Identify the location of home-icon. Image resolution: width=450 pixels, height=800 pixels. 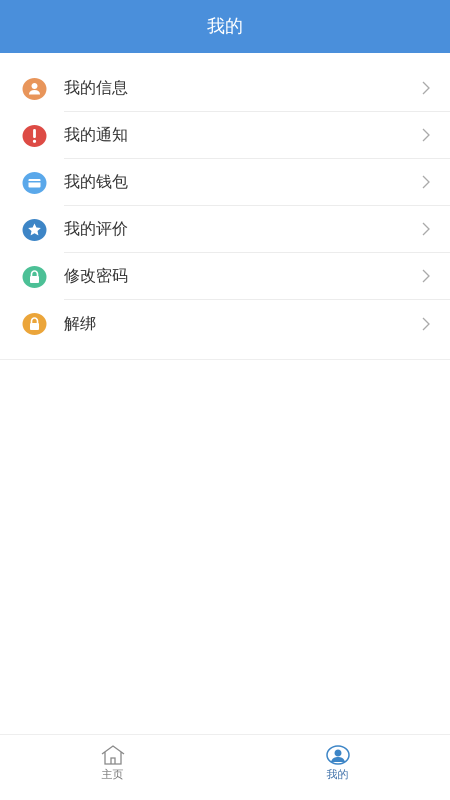
(113, 755).